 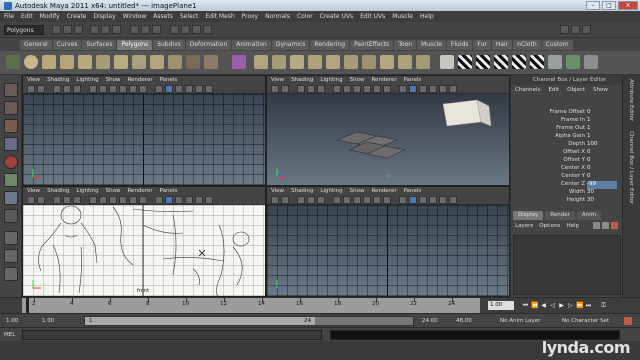 What do you see at coordinates (159, 200) in the screenshot?
I see `xray-icon` at bounding box center [159, 200].